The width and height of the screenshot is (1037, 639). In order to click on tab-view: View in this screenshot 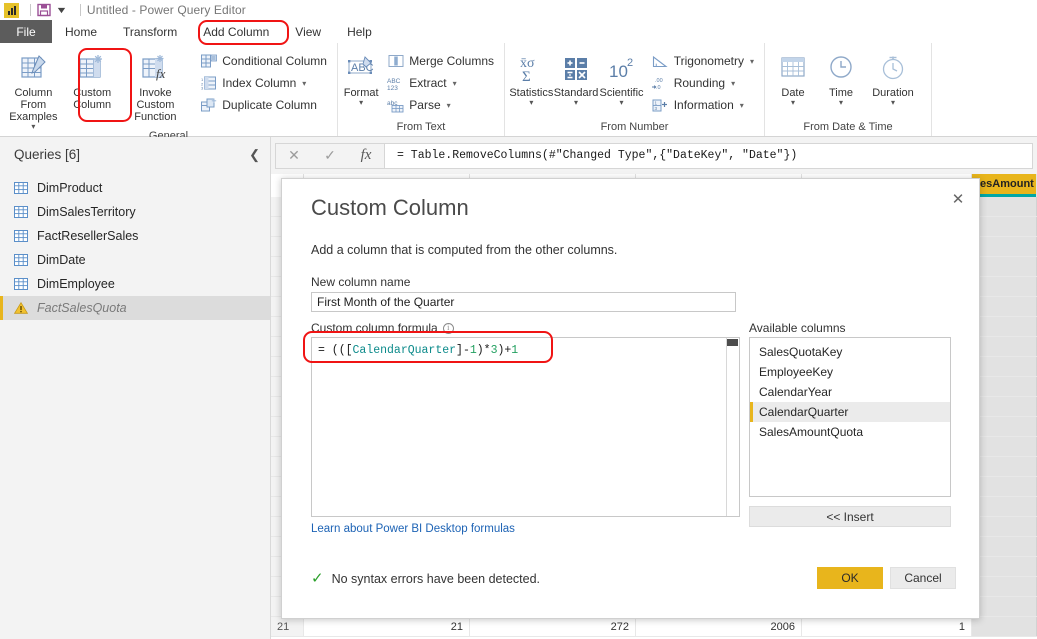, I will do `click(308, 31)`.